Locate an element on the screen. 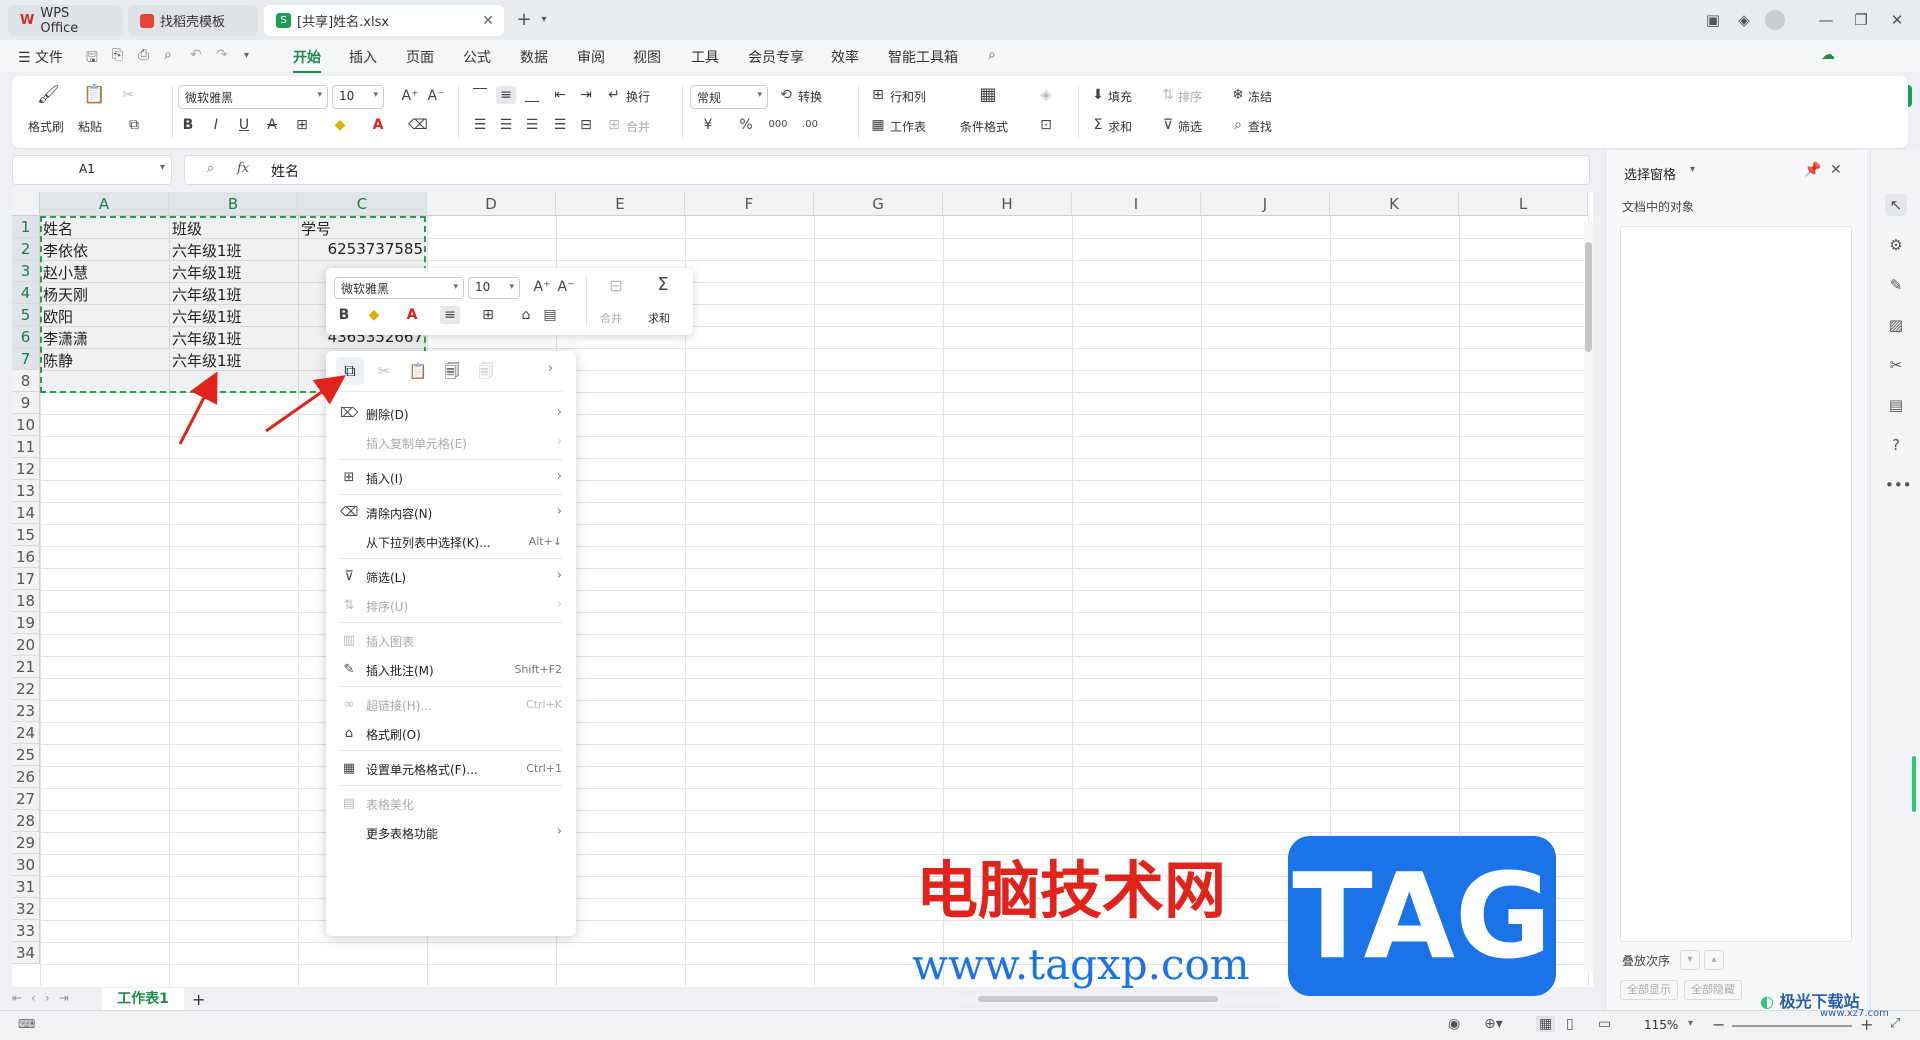 The image size is (1920, 1040). zoom-out-icon: − is located at coordinates (1718, 1024).